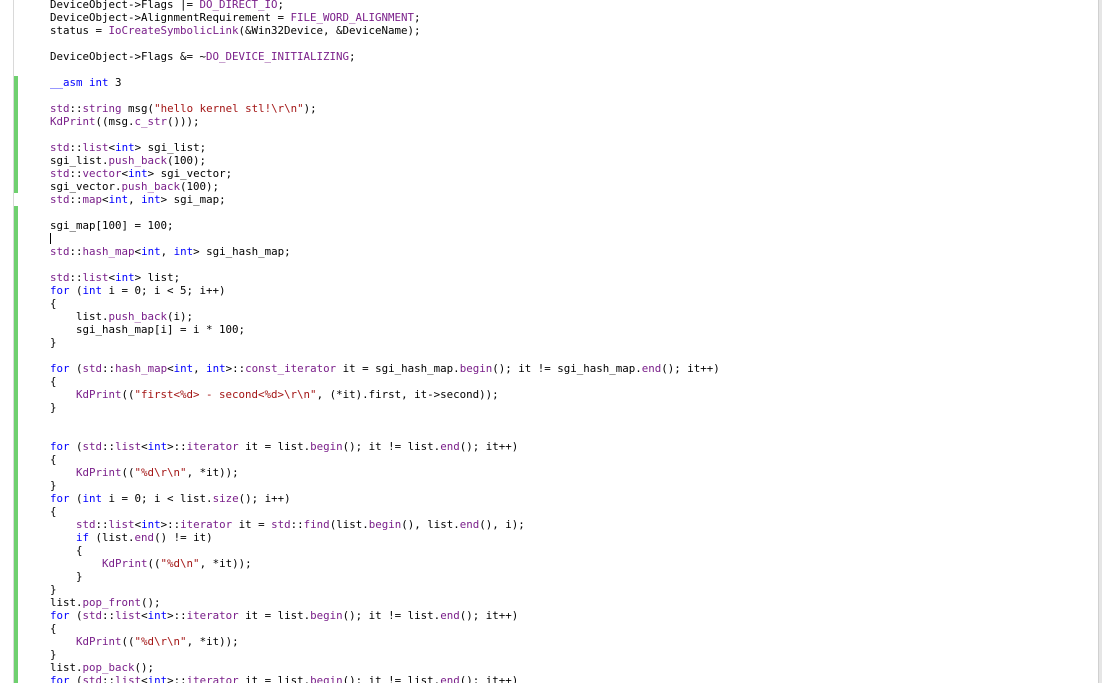 The height and width of the screenshot is (683, 1102). I want to click on code-token: __asm int, so click(79, 82).